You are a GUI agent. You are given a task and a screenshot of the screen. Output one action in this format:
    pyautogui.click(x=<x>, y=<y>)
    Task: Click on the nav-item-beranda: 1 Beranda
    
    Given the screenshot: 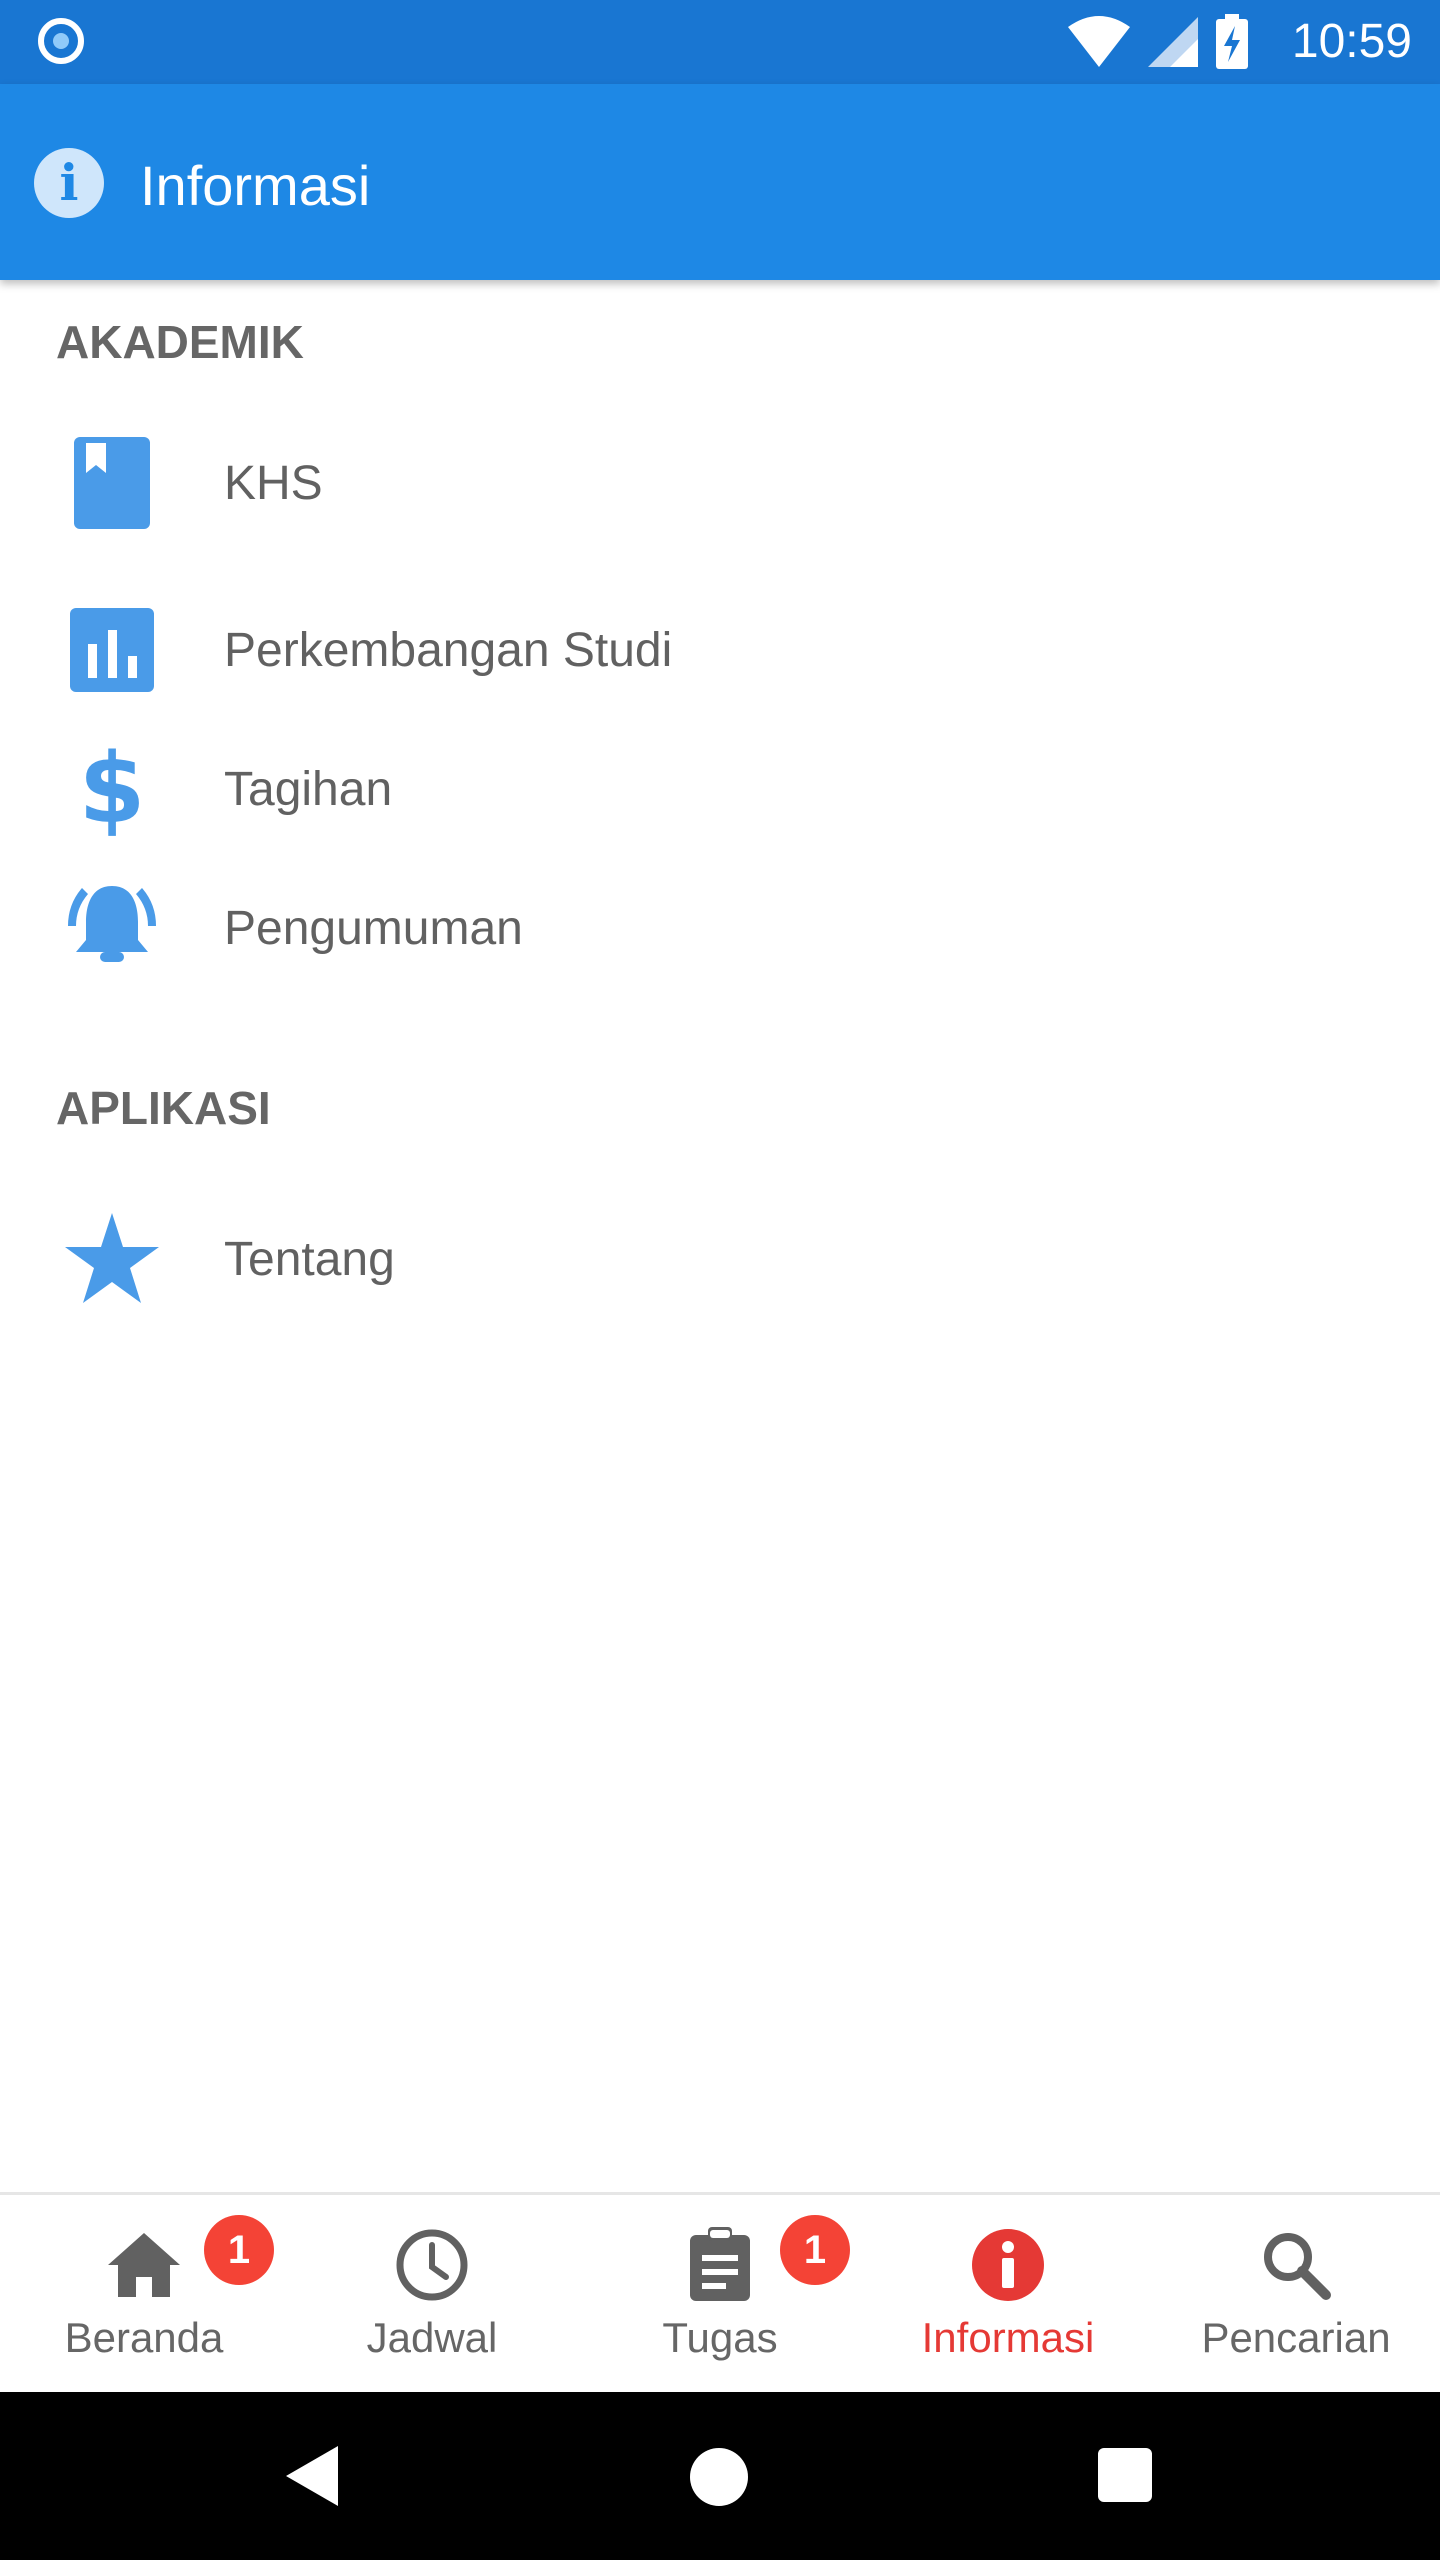 What is the action you would take?
    pyautogui.click(x=144, y=2295)
    